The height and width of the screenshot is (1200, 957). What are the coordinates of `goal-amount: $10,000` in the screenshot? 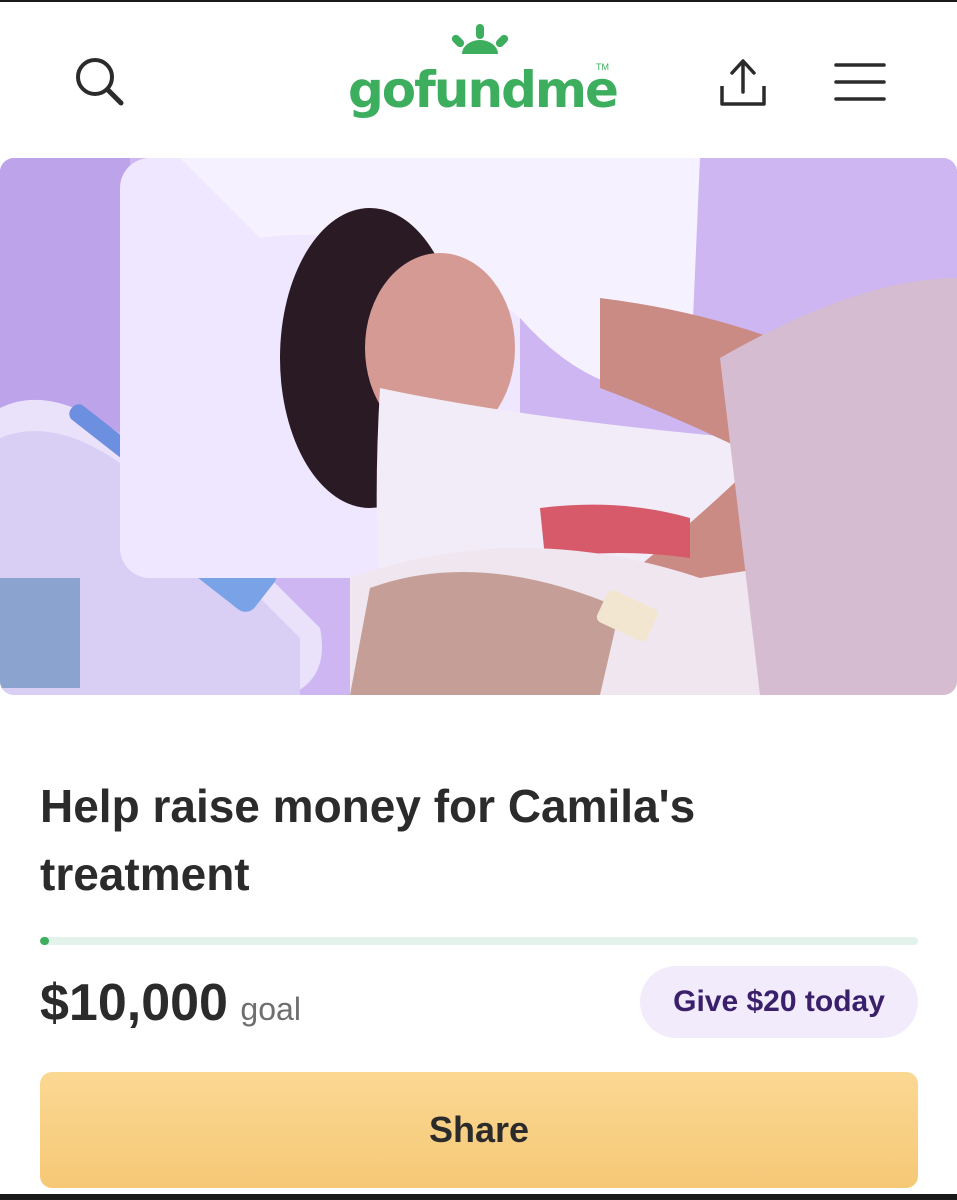 It's located at (134, 1003).